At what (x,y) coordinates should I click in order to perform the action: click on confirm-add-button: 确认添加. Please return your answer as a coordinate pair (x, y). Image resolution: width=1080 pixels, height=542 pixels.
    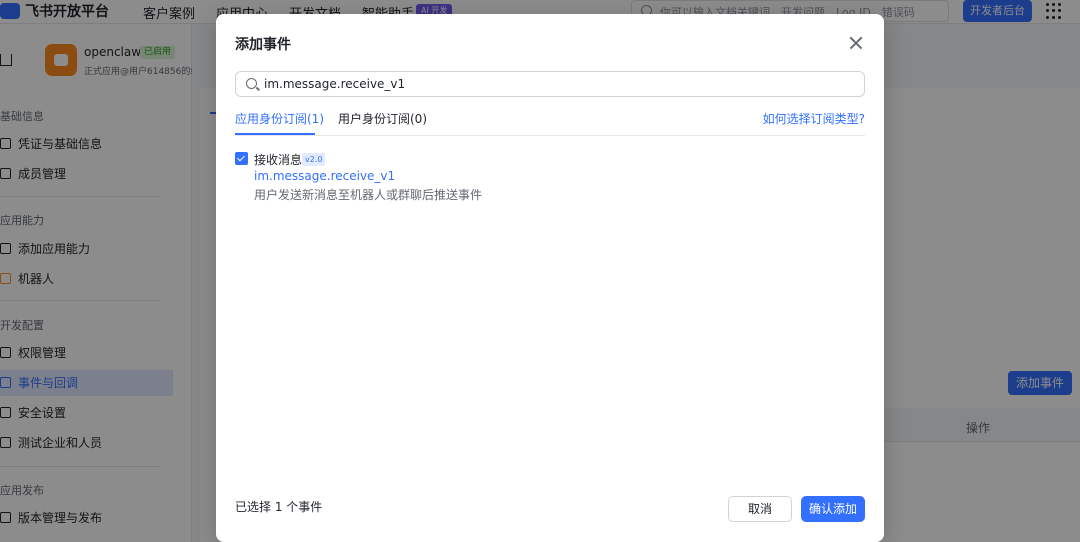
    Looking at the image, I should click on (833, 509).